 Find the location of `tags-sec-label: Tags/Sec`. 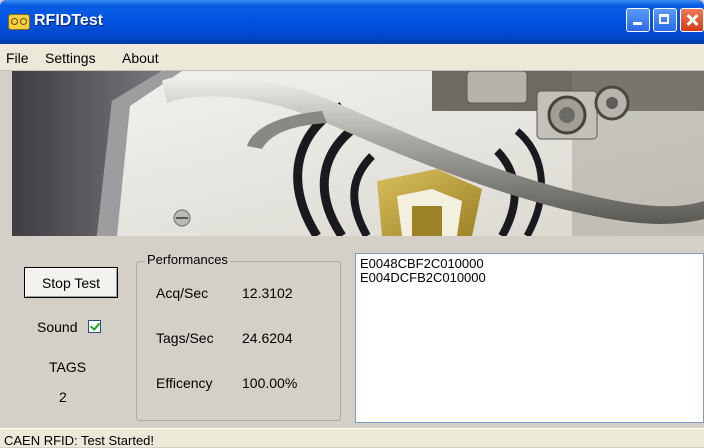

tags-sec-label: Tags/Sec is located at coordinates (185, 338).